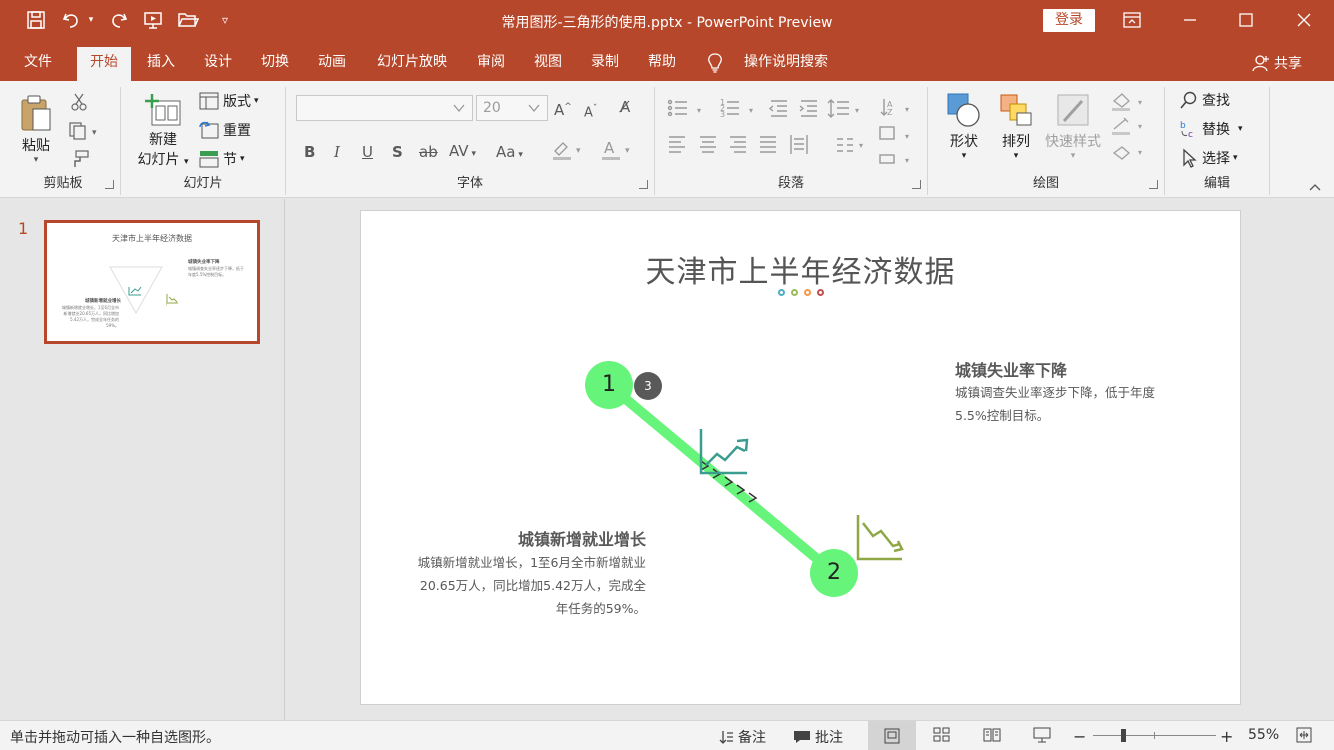 This screenshot has height=750, width=1334. What do you see at coordinates (1263, 735) in the screenshot?
I see `zoom-level: 55%` at bounding box center [1263, 735].